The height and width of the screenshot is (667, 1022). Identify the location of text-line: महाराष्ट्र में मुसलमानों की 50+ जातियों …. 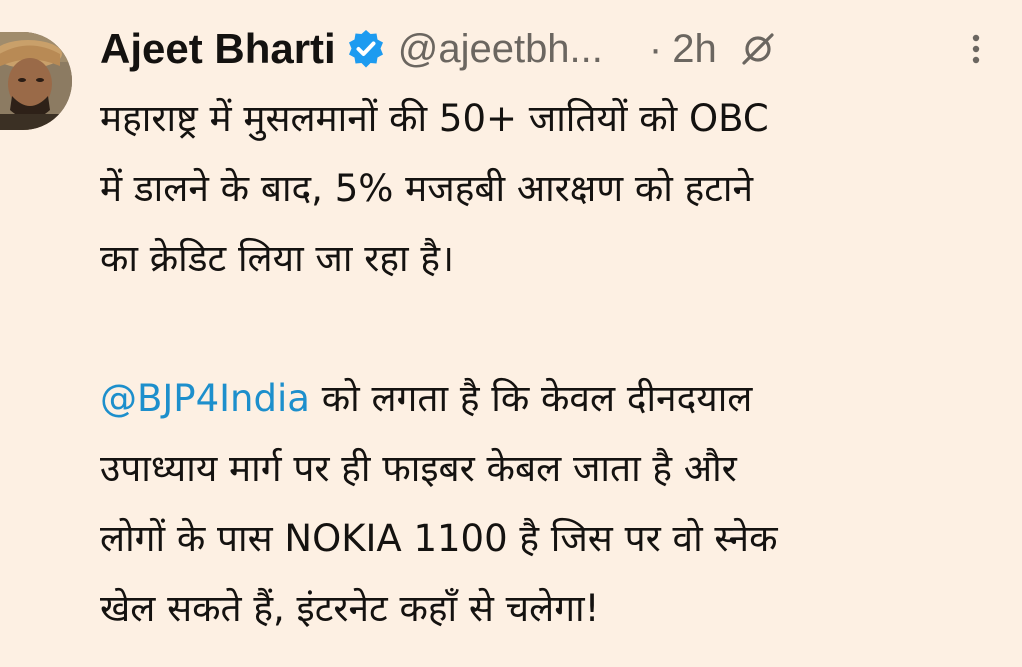
(434, 118).